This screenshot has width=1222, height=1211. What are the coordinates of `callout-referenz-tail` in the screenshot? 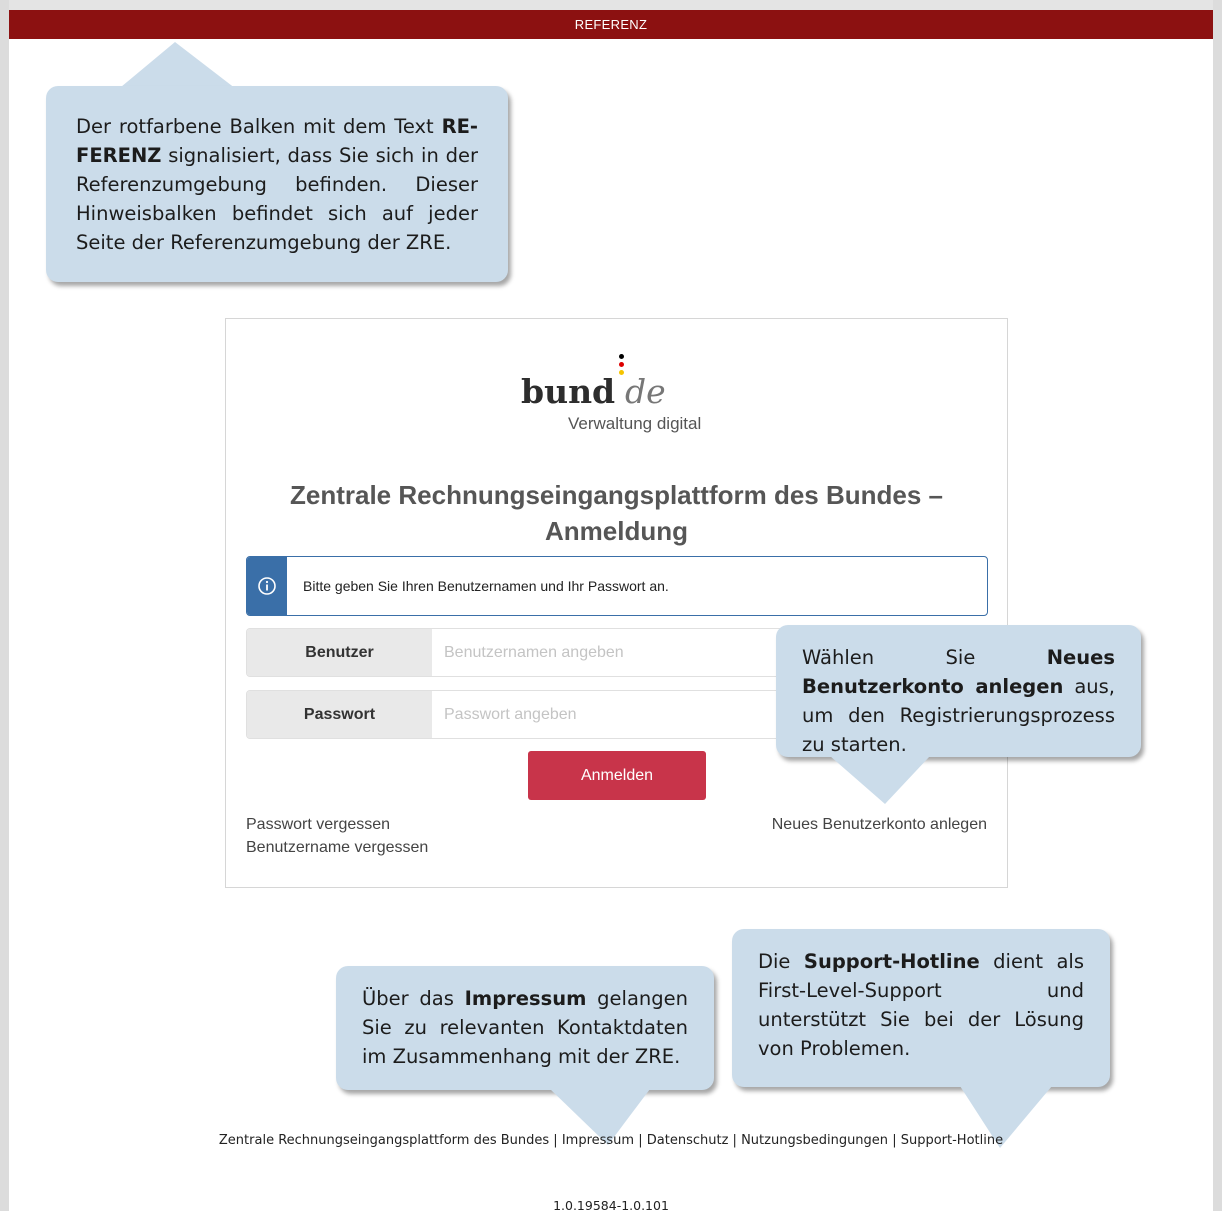 It's located at (177, 67).